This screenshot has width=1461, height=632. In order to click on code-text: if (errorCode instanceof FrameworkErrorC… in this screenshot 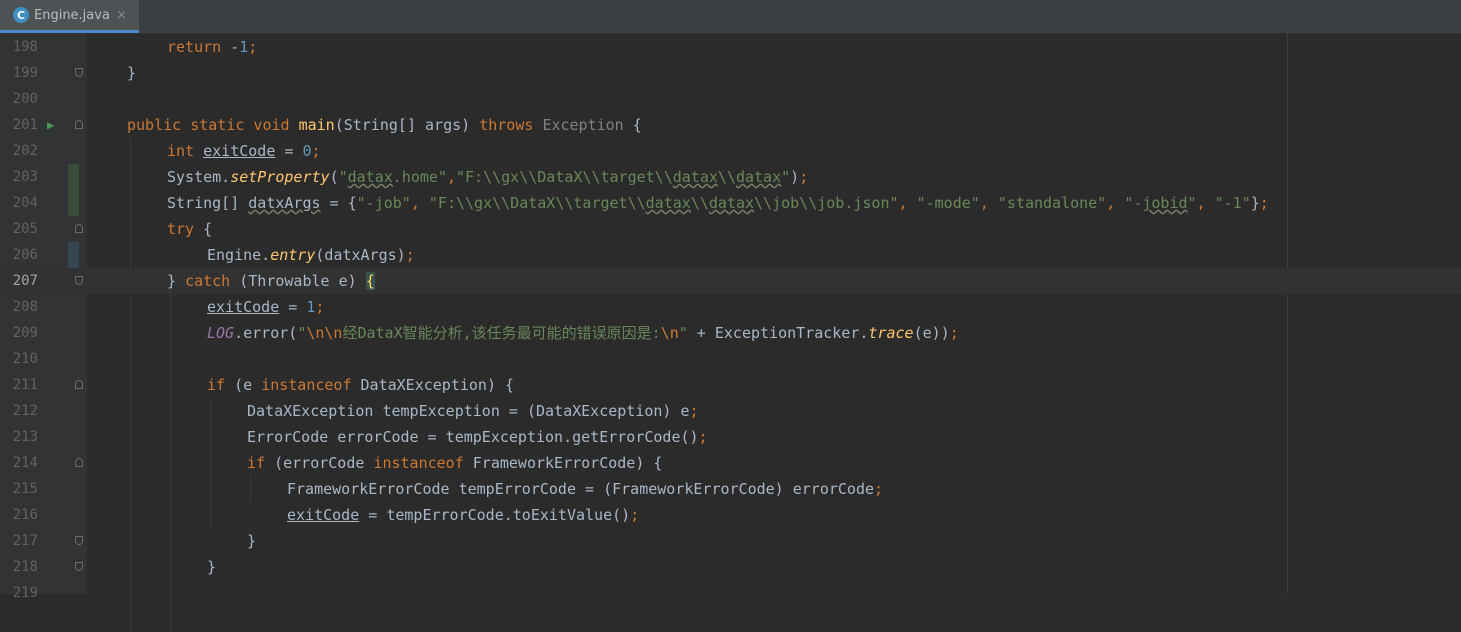, I will do `click(455, 463)`.